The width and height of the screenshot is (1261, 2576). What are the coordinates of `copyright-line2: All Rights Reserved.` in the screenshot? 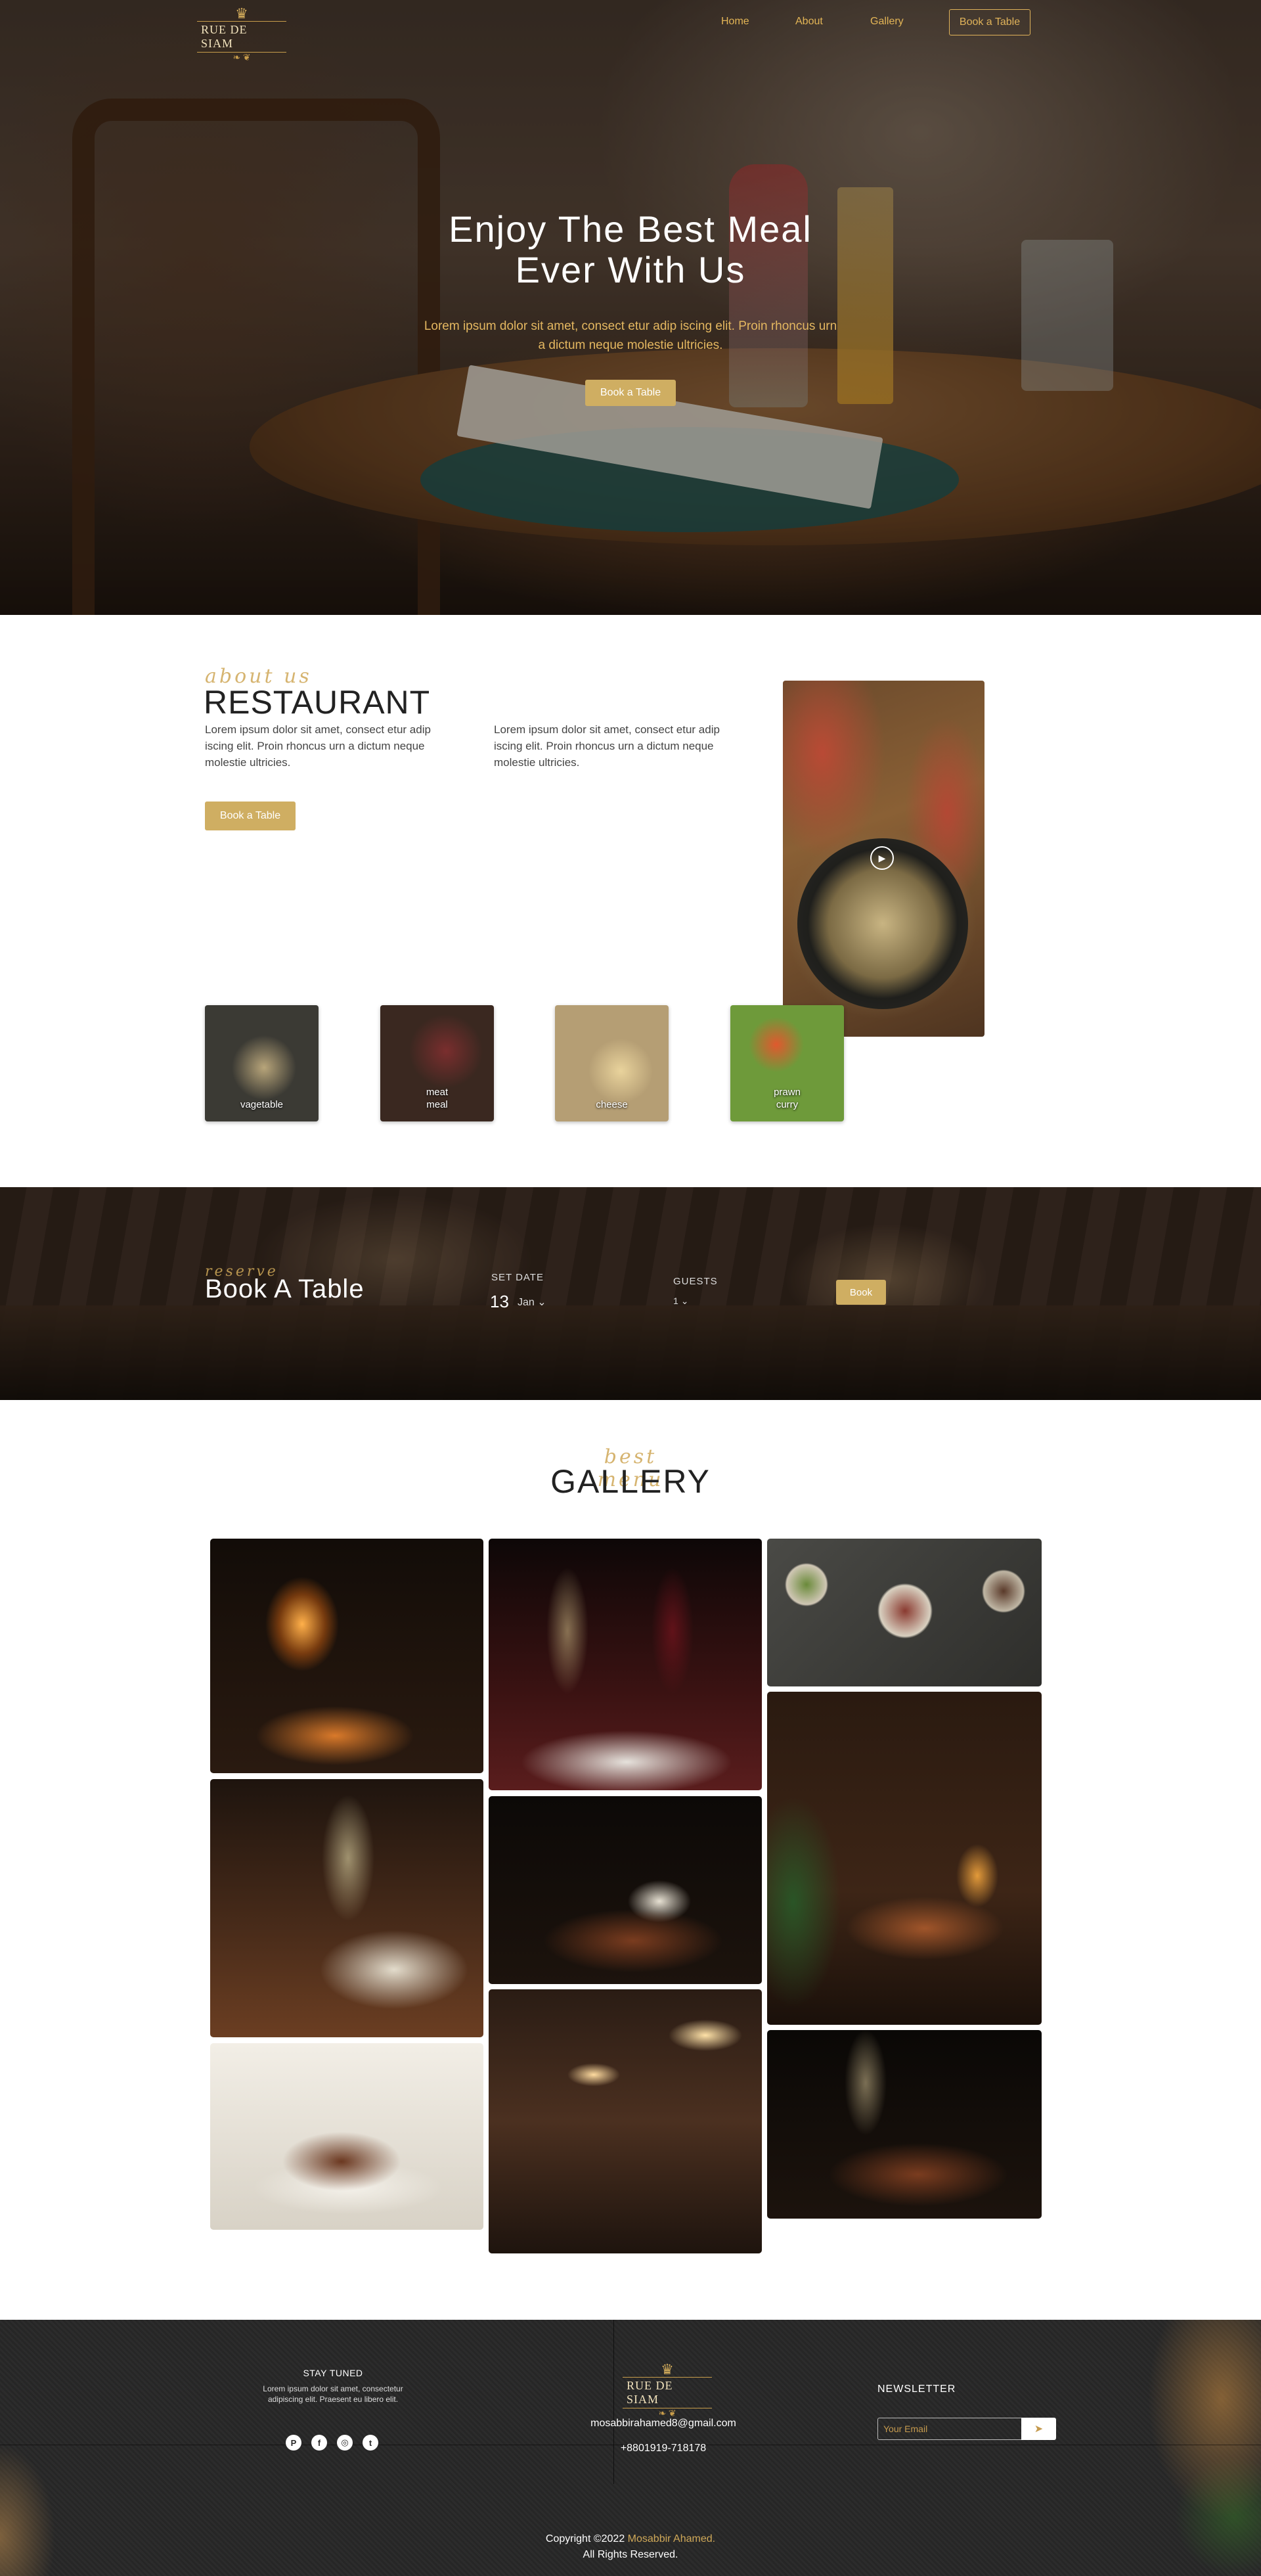 It's located at (630, 2554).